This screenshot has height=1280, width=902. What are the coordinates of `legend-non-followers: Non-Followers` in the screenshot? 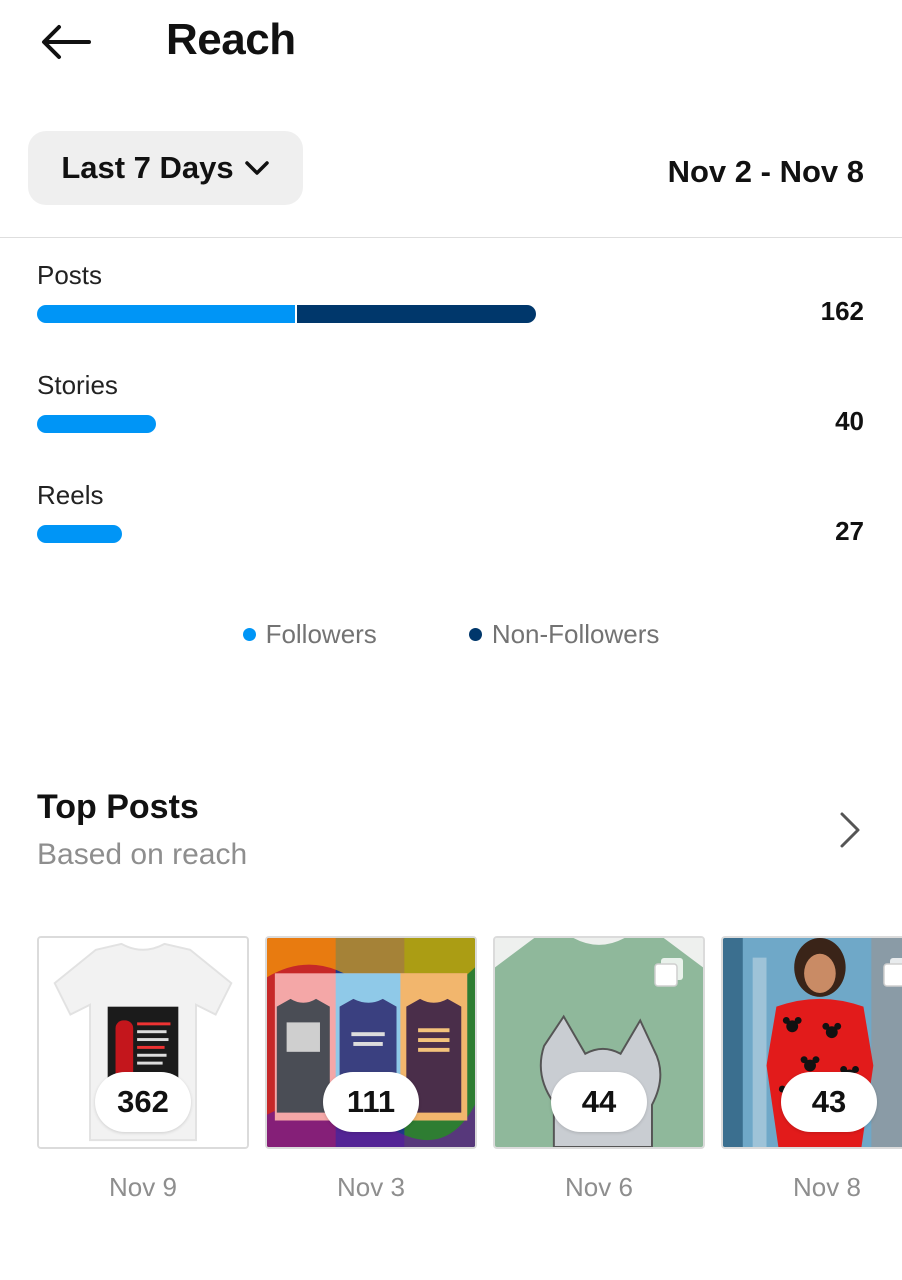 It's located at (564, 634).